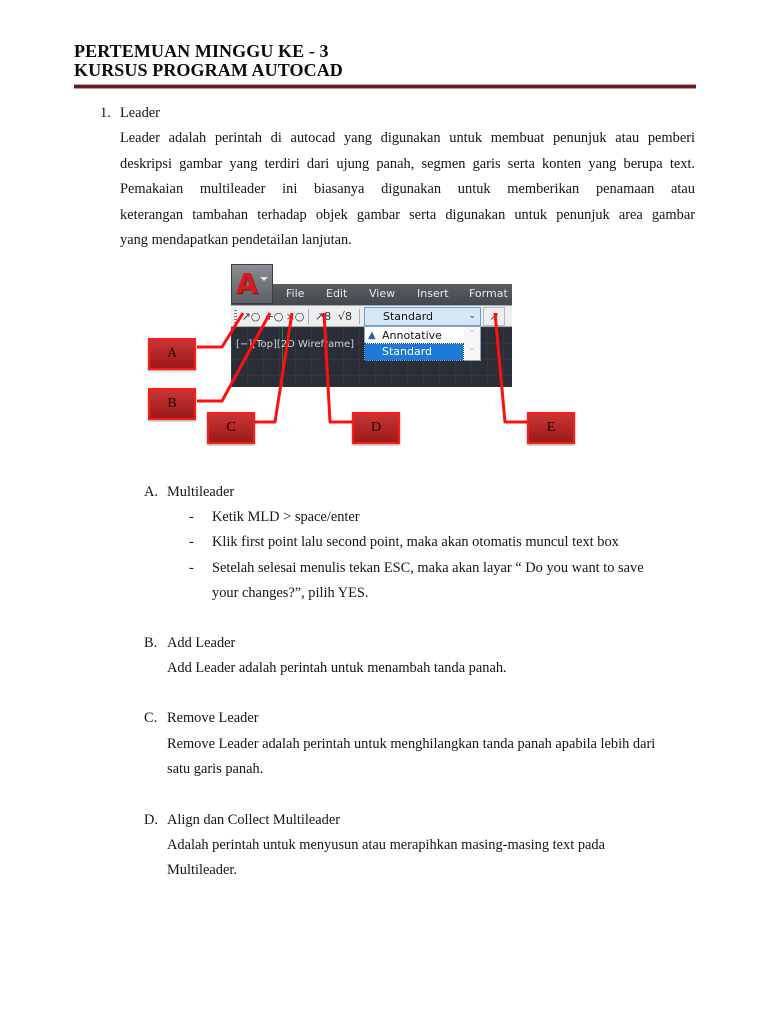  I want to click on item-title-a: Multileader, so click(201, 492).